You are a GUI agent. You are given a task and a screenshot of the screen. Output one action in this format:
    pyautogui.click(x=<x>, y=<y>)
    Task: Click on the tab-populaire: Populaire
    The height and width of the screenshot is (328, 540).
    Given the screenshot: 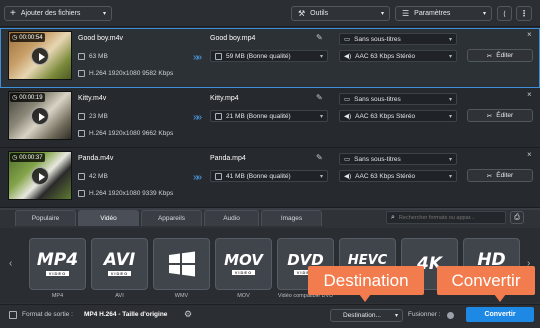 What is the action you would take?
    pyautogui.click(x=45, y=218)
    